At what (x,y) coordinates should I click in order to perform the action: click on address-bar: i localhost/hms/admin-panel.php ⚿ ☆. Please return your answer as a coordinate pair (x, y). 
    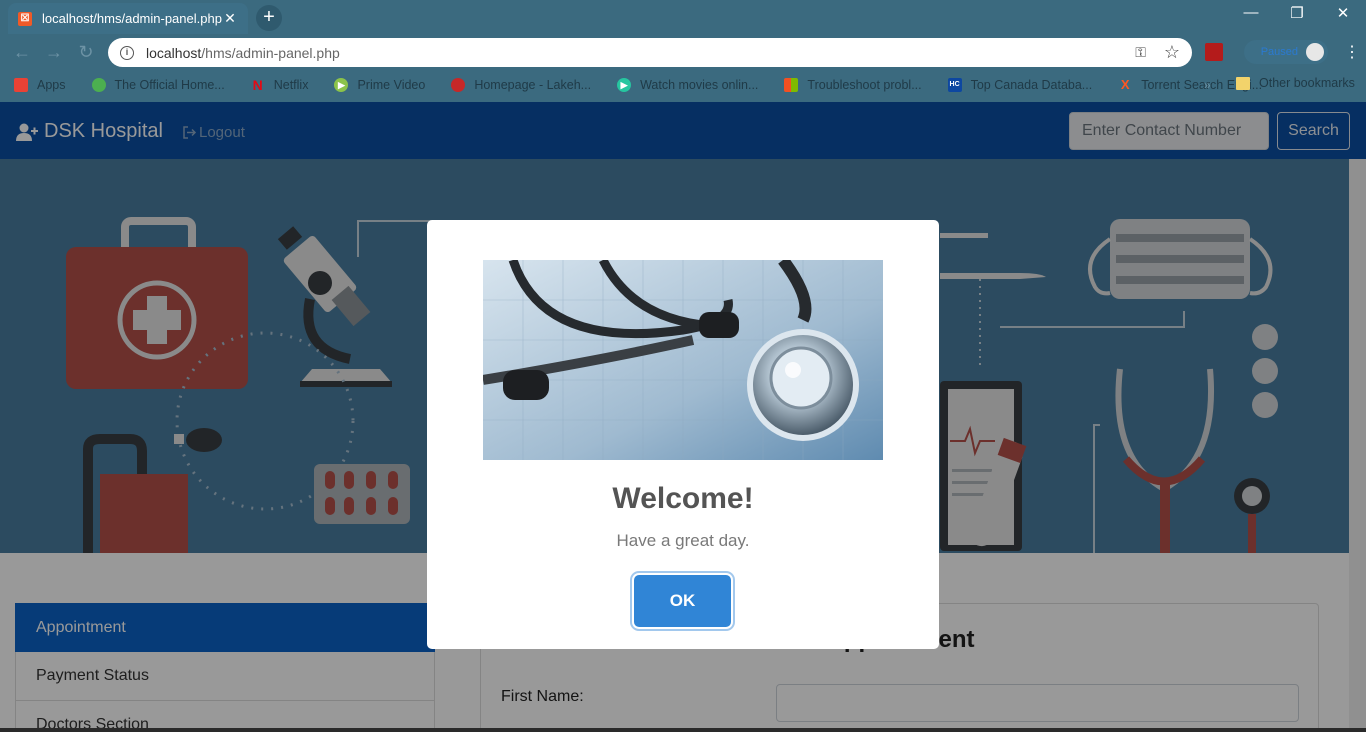
    Looking at the image, I should click on (650, 52).